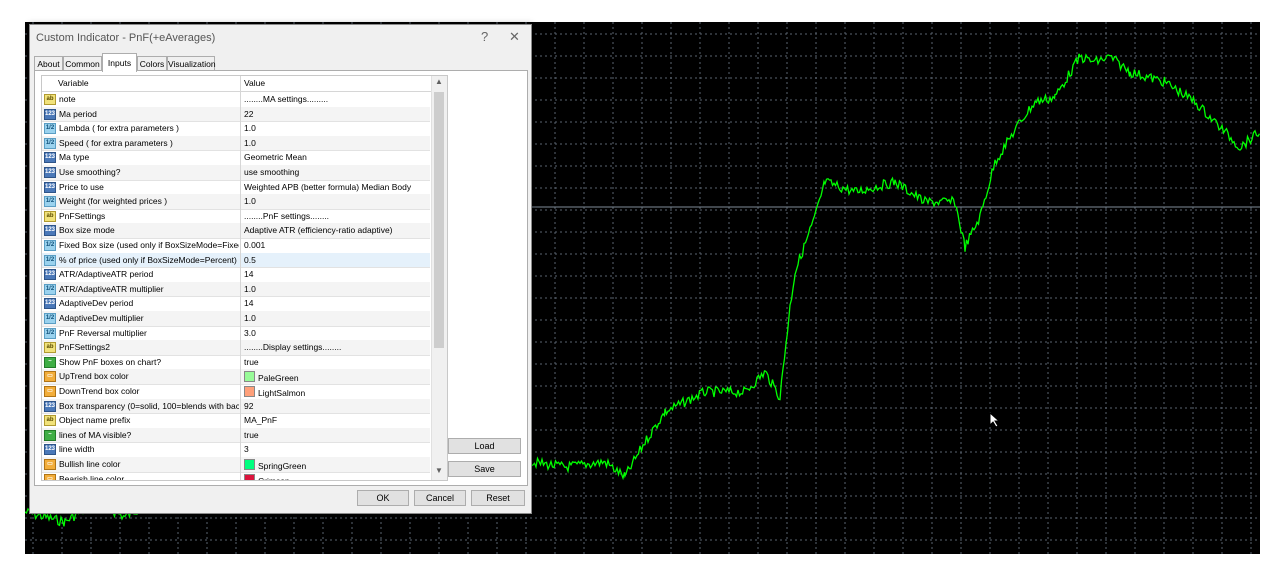 This screenshot has width=1282, height=576. I want to click on tab-common: Common, so click(82, 63).